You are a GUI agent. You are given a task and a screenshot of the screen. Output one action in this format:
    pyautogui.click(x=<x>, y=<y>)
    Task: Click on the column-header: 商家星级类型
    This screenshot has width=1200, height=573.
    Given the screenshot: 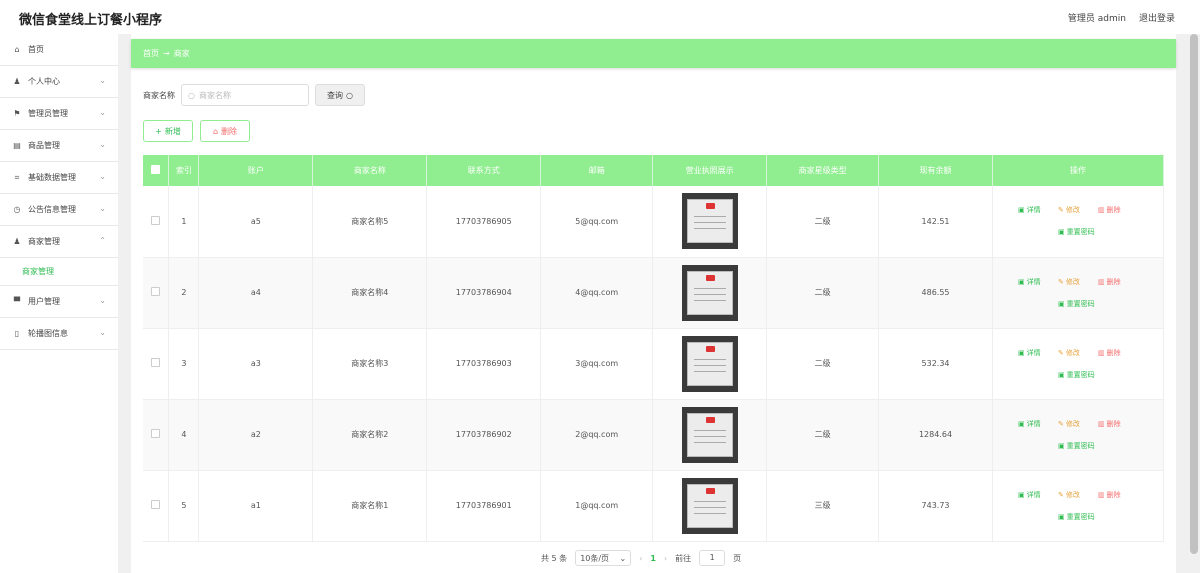 What is the action you would take?
    pyautogui.click(x=823, y=170)
    